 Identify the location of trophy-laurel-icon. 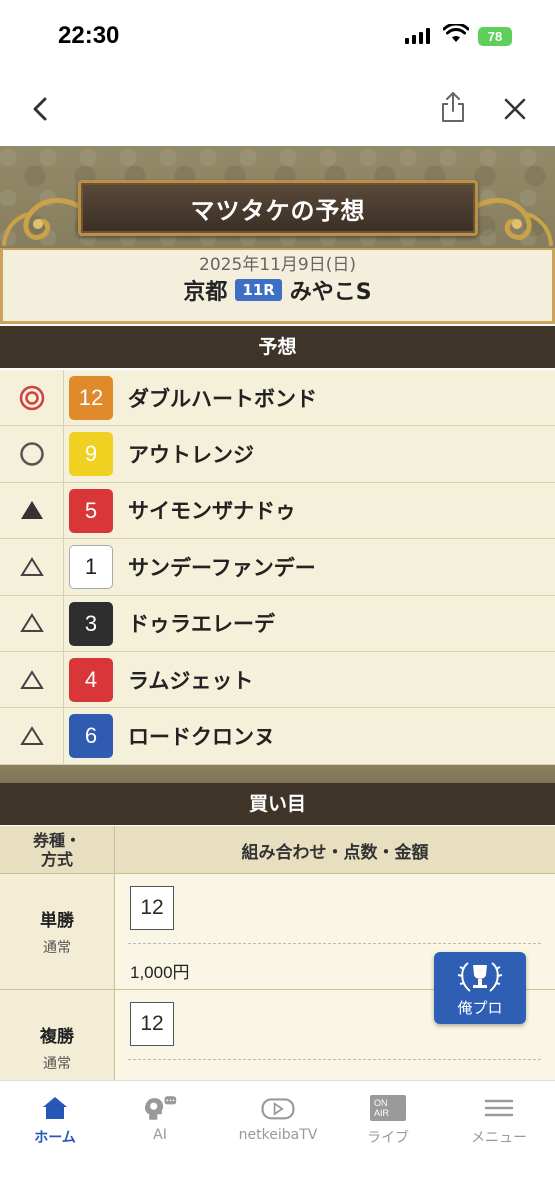
(480, 976).